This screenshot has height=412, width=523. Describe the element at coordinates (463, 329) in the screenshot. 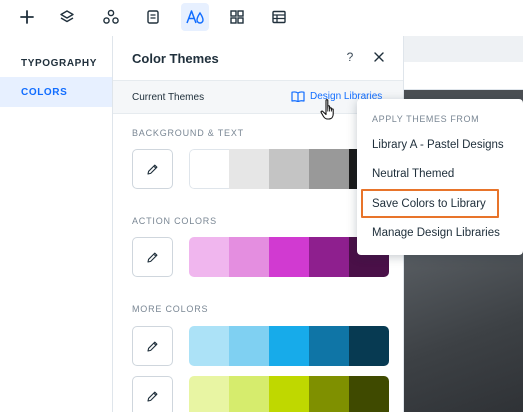

I see `canvas-image` at that location.